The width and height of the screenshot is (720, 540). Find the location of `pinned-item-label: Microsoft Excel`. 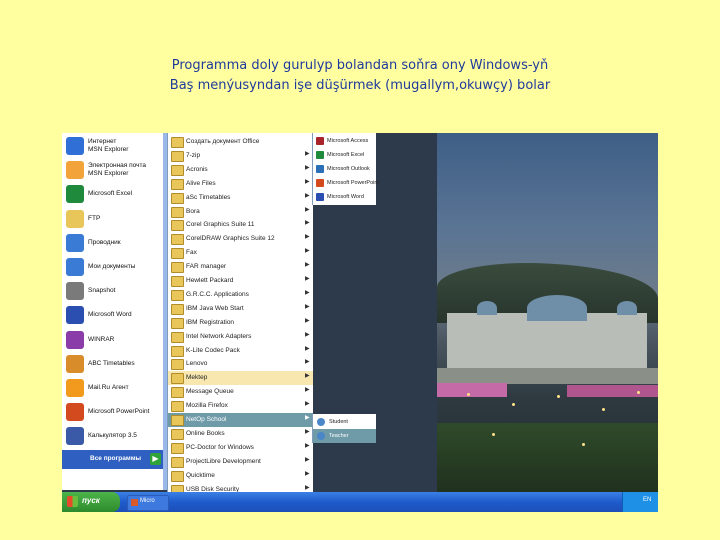

pinned-item-label: Microsoft Excel is located at coordinates (110, 194).